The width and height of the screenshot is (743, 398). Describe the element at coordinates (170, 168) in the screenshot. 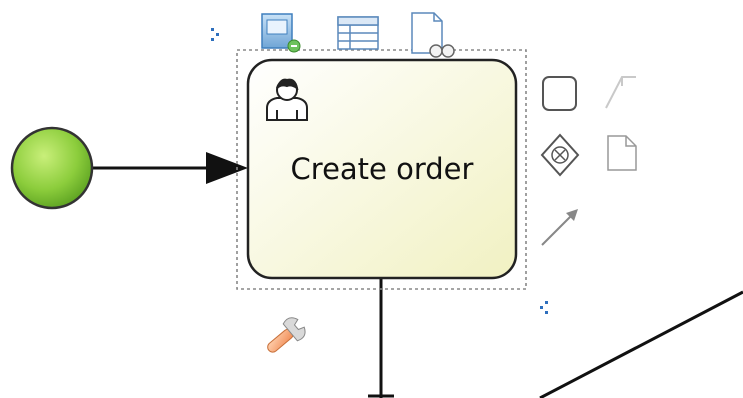

I see `sequence-flow-start-to-task` at that location.